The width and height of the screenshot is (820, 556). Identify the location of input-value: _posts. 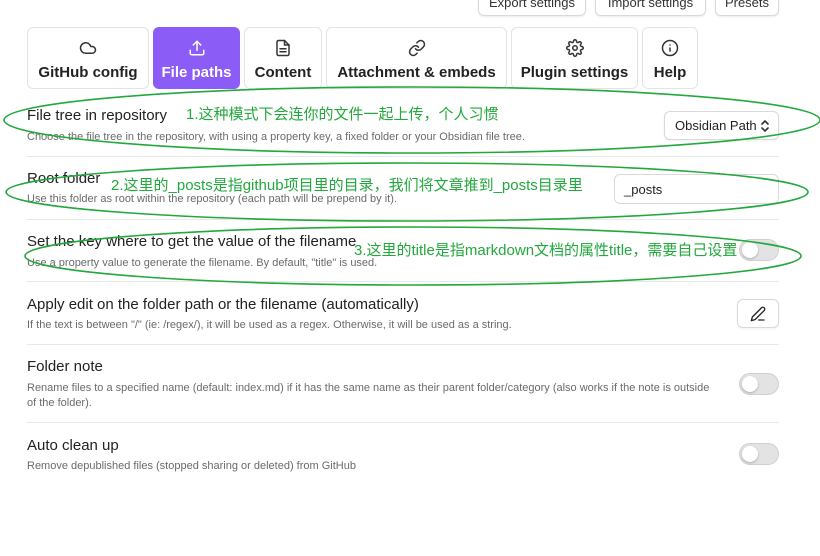
(643, 189).